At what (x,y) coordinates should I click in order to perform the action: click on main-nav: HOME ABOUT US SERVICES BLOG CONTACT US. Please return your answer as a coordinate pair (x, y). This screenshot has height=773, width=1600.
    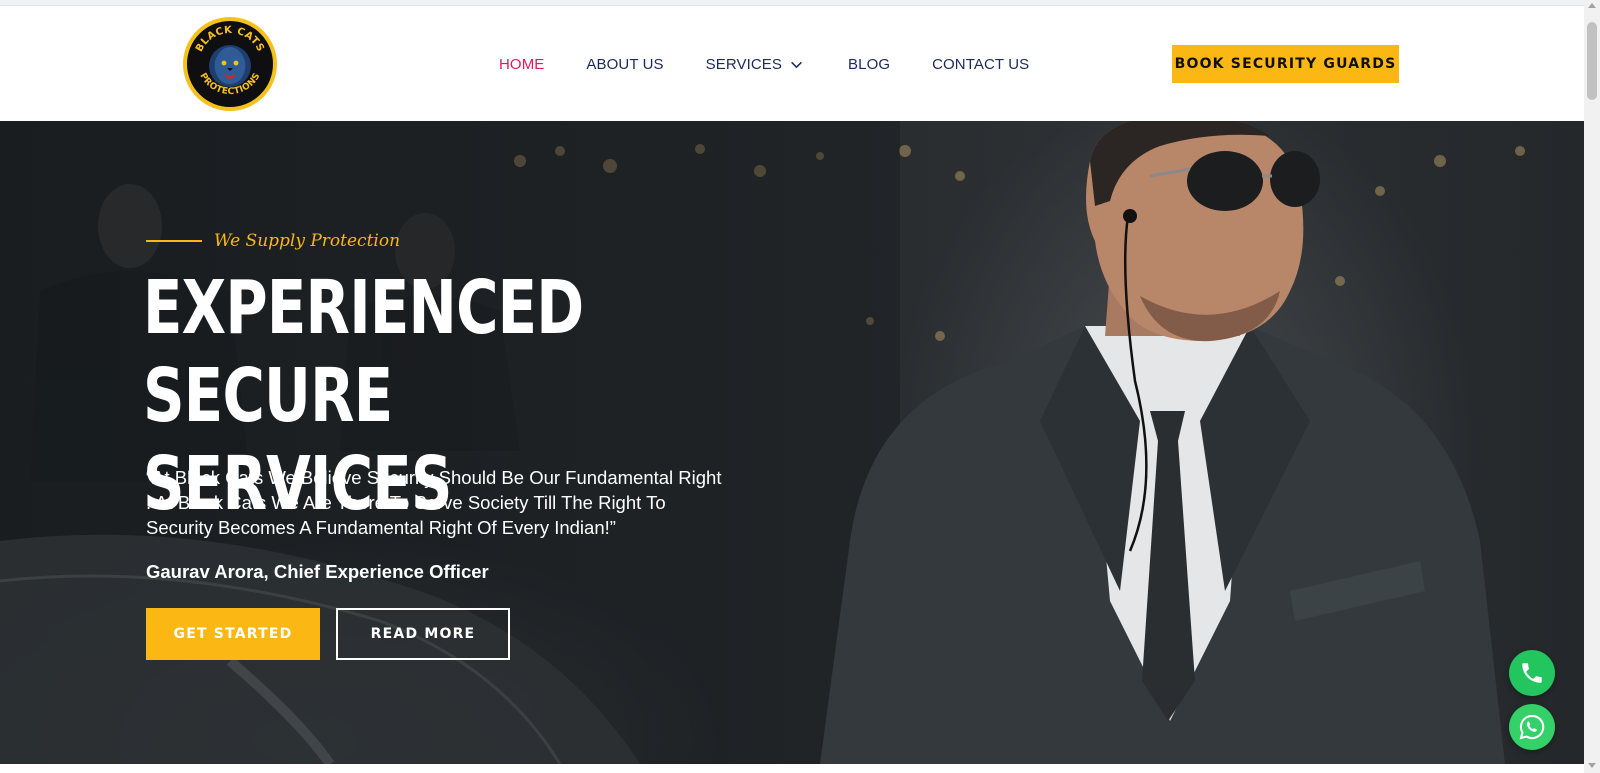
    Looking at the image, I should click on (764, 64).